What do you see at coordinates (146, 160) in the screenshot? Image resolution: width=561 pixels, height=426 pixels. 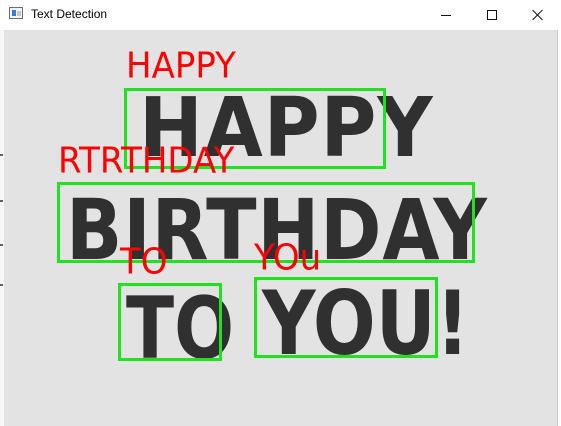 I see `detection-label-birthday: RTRTHDAY` at bounding box center [146, 160].